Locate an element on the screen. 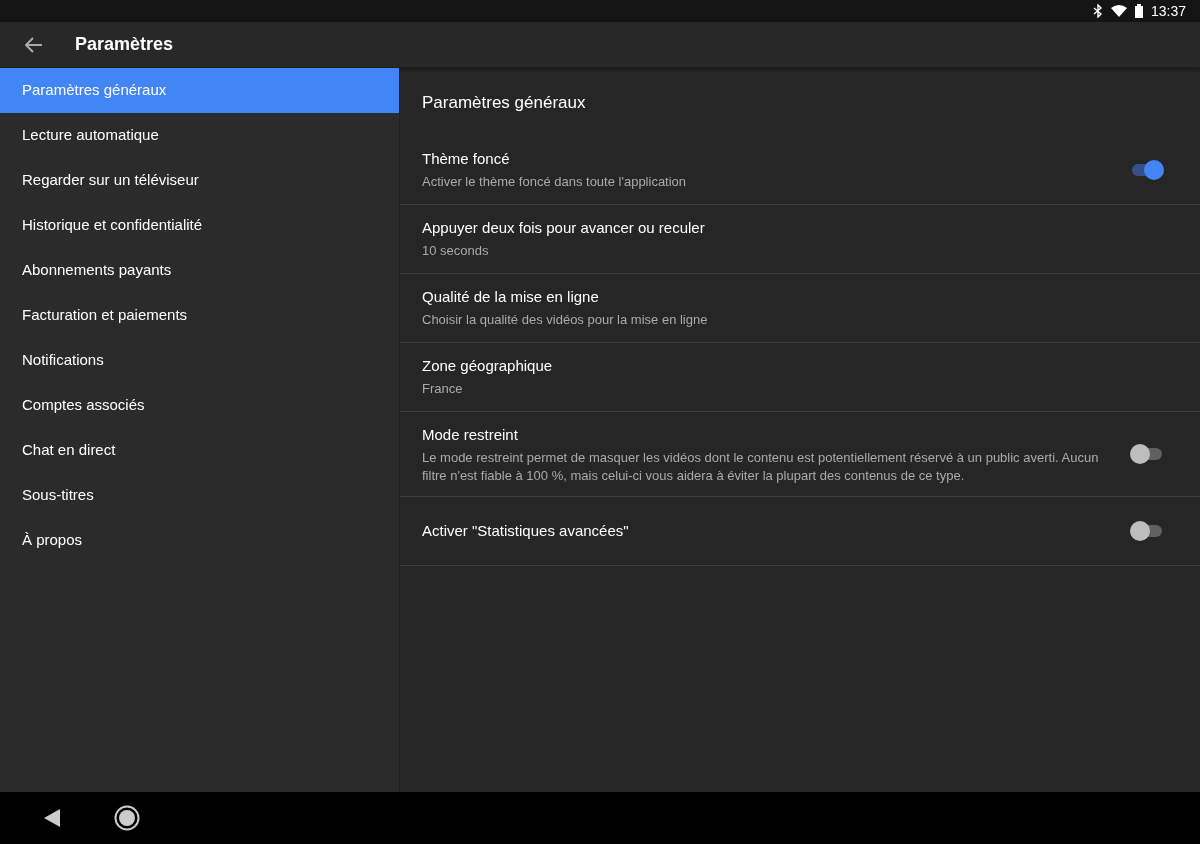 Image resolution: width=1200 pixels, height=844 pixels. sidebar-item: Notifications is located at coordinates (199, 360).